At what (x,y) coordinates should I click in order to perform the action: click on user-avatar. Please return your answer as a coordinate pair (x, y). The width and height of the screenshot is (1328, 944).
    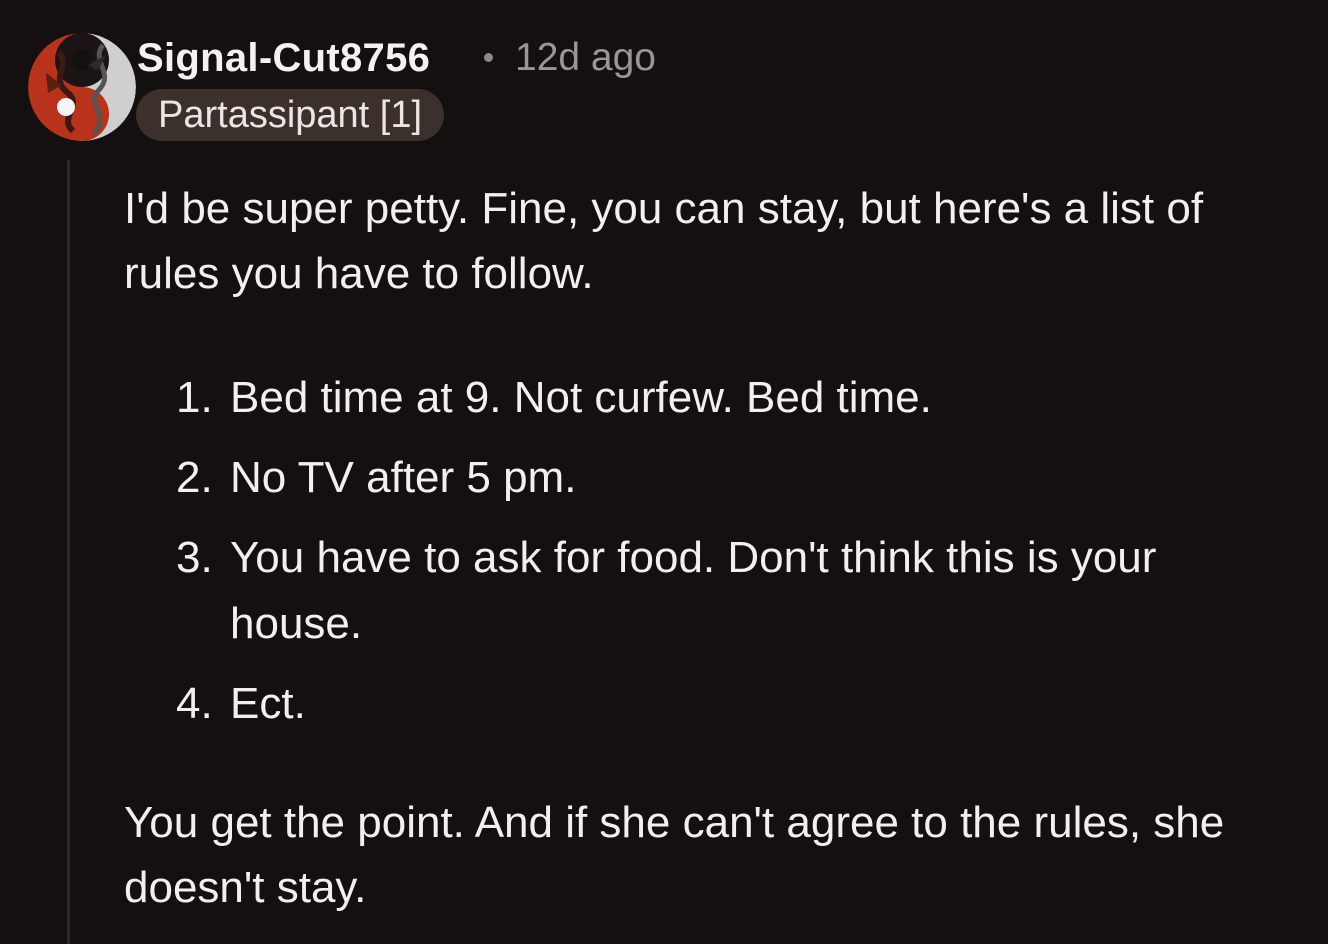
    Looking at the image, I should click on (82, 87).